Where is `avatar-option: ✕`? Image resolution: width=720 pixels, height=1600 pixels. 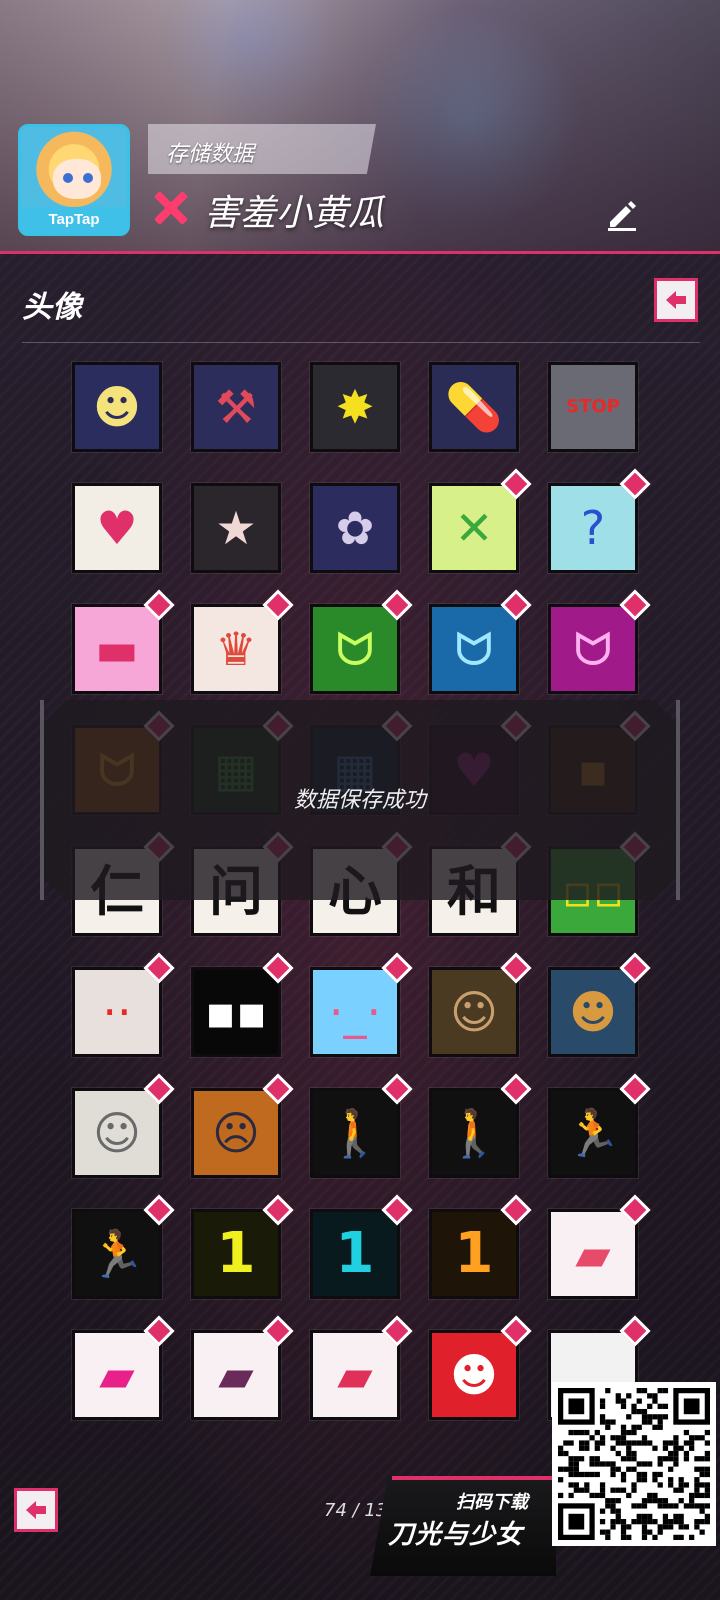
avatar-option: ✕ is located at coordinates (474, 528).